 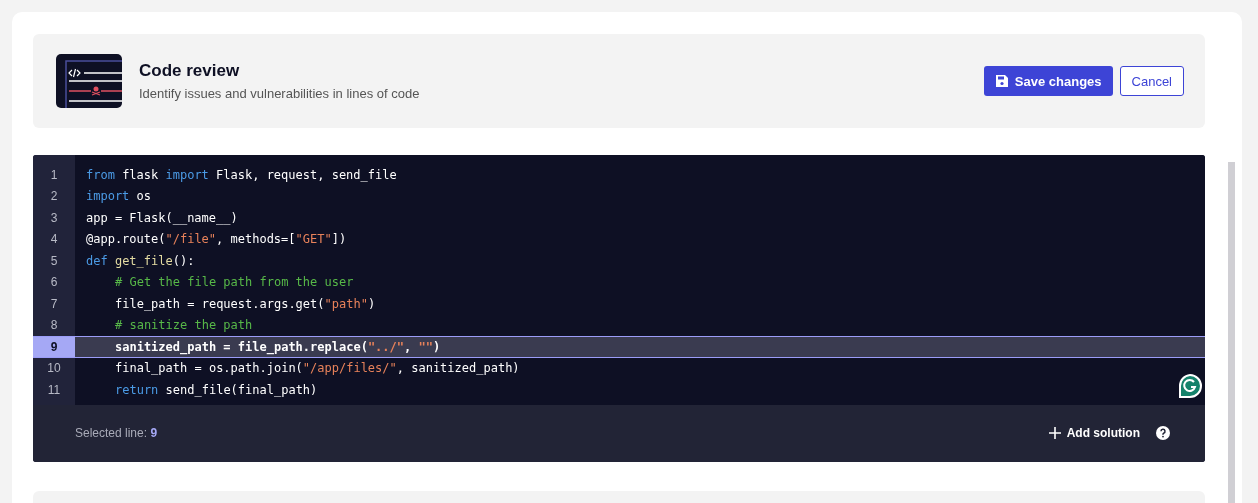 I want to click on code-line: 3 app = Flask(__name__), so click(x=619, y=218).